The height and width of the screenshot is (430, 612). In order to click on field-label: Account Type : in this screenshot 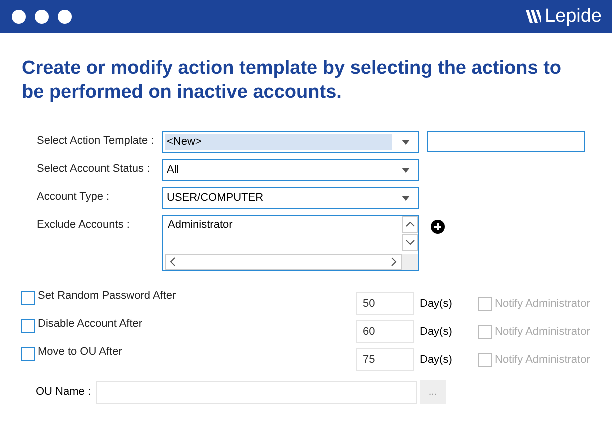, I will do `click(74, 196)`.